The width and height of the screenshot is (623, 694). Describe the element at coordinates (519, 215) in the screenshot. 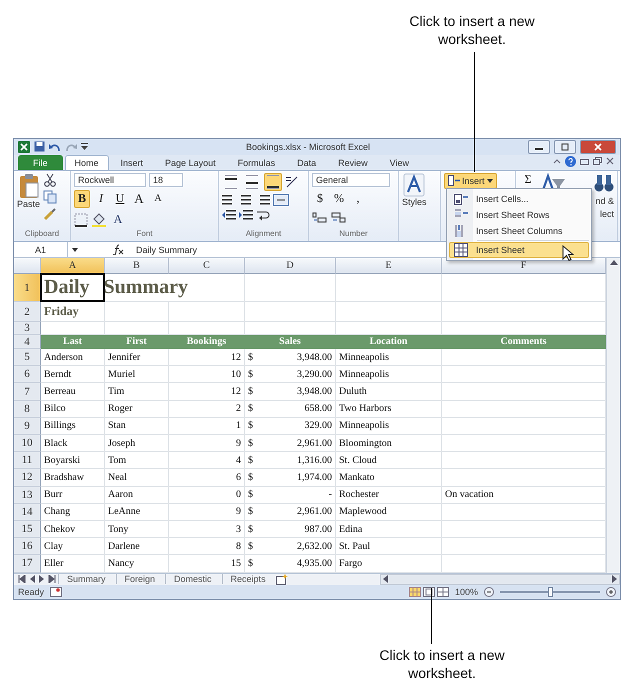

I see `menu-item: Insert Sheet Rows` at that location.